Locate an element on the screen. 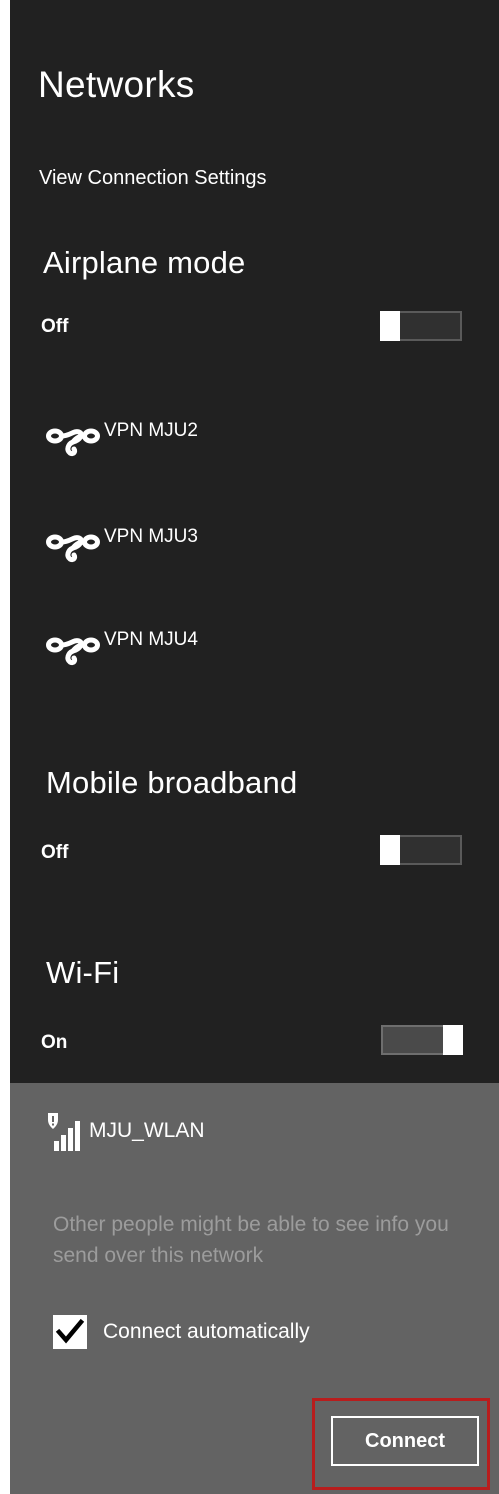 The height and width of the screenshot is (1494, 499). mobile-broadband-header: Mobile broadband is located at coordinates (172, 782).